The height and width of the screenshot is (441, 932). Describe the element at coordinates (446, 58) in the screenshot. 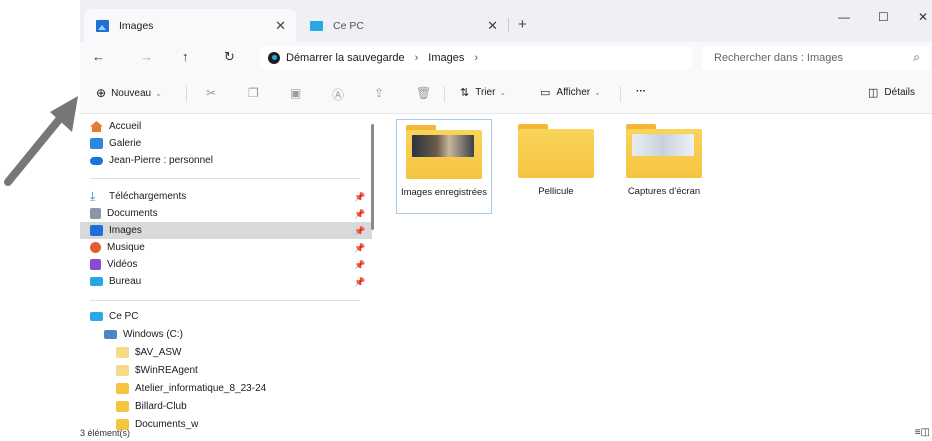

I see `breadcrumb-images: Images` at that location.